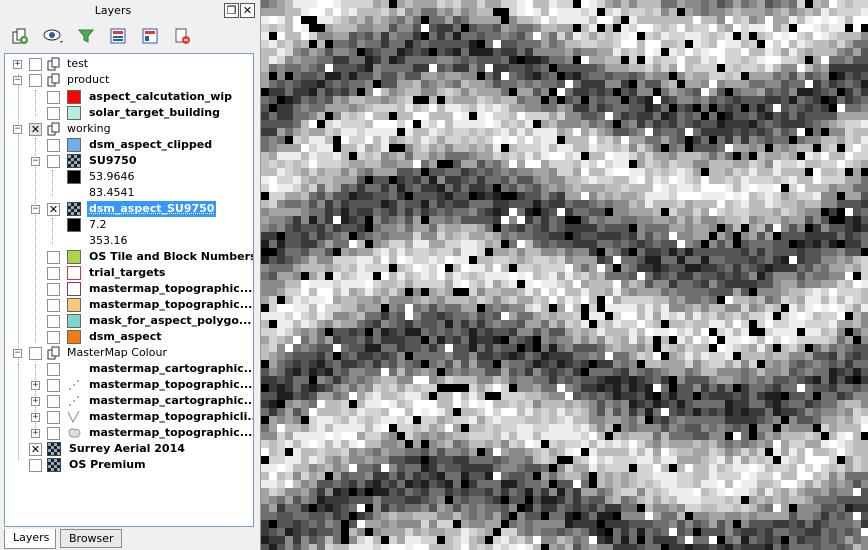 The height and width of the screenshot is (550, 868). I want to click on layer-dsm-aspect-clipped: dsm_aspect_clipped, so click(129, 145).